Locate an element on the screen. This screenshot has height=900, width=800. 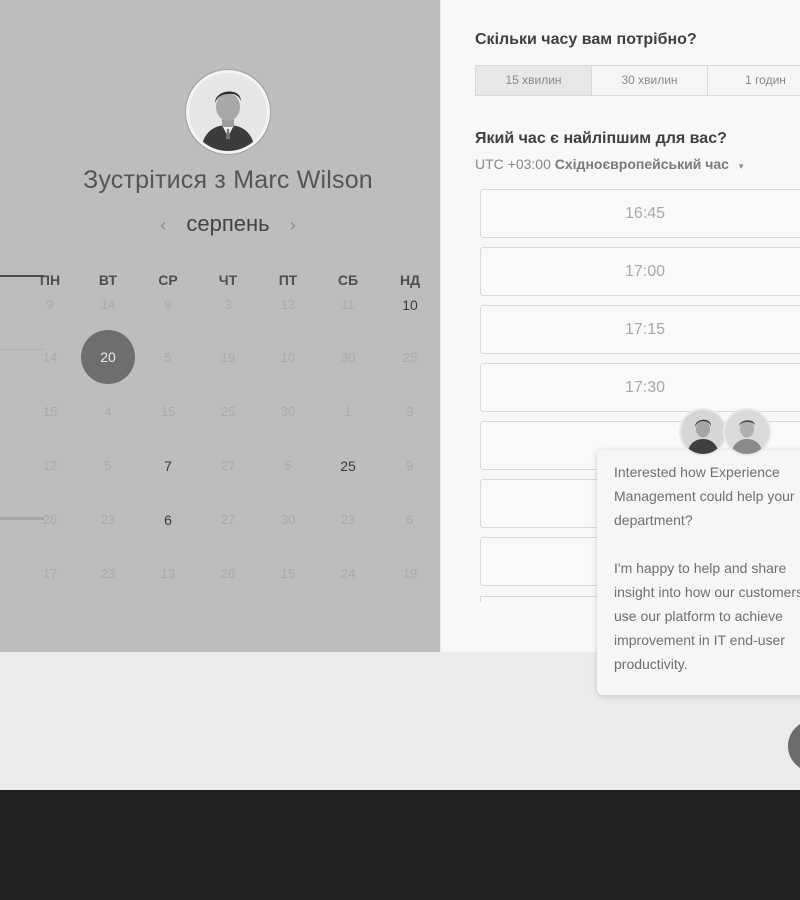
weekday-label: НД is located at coordinates (410, 280).